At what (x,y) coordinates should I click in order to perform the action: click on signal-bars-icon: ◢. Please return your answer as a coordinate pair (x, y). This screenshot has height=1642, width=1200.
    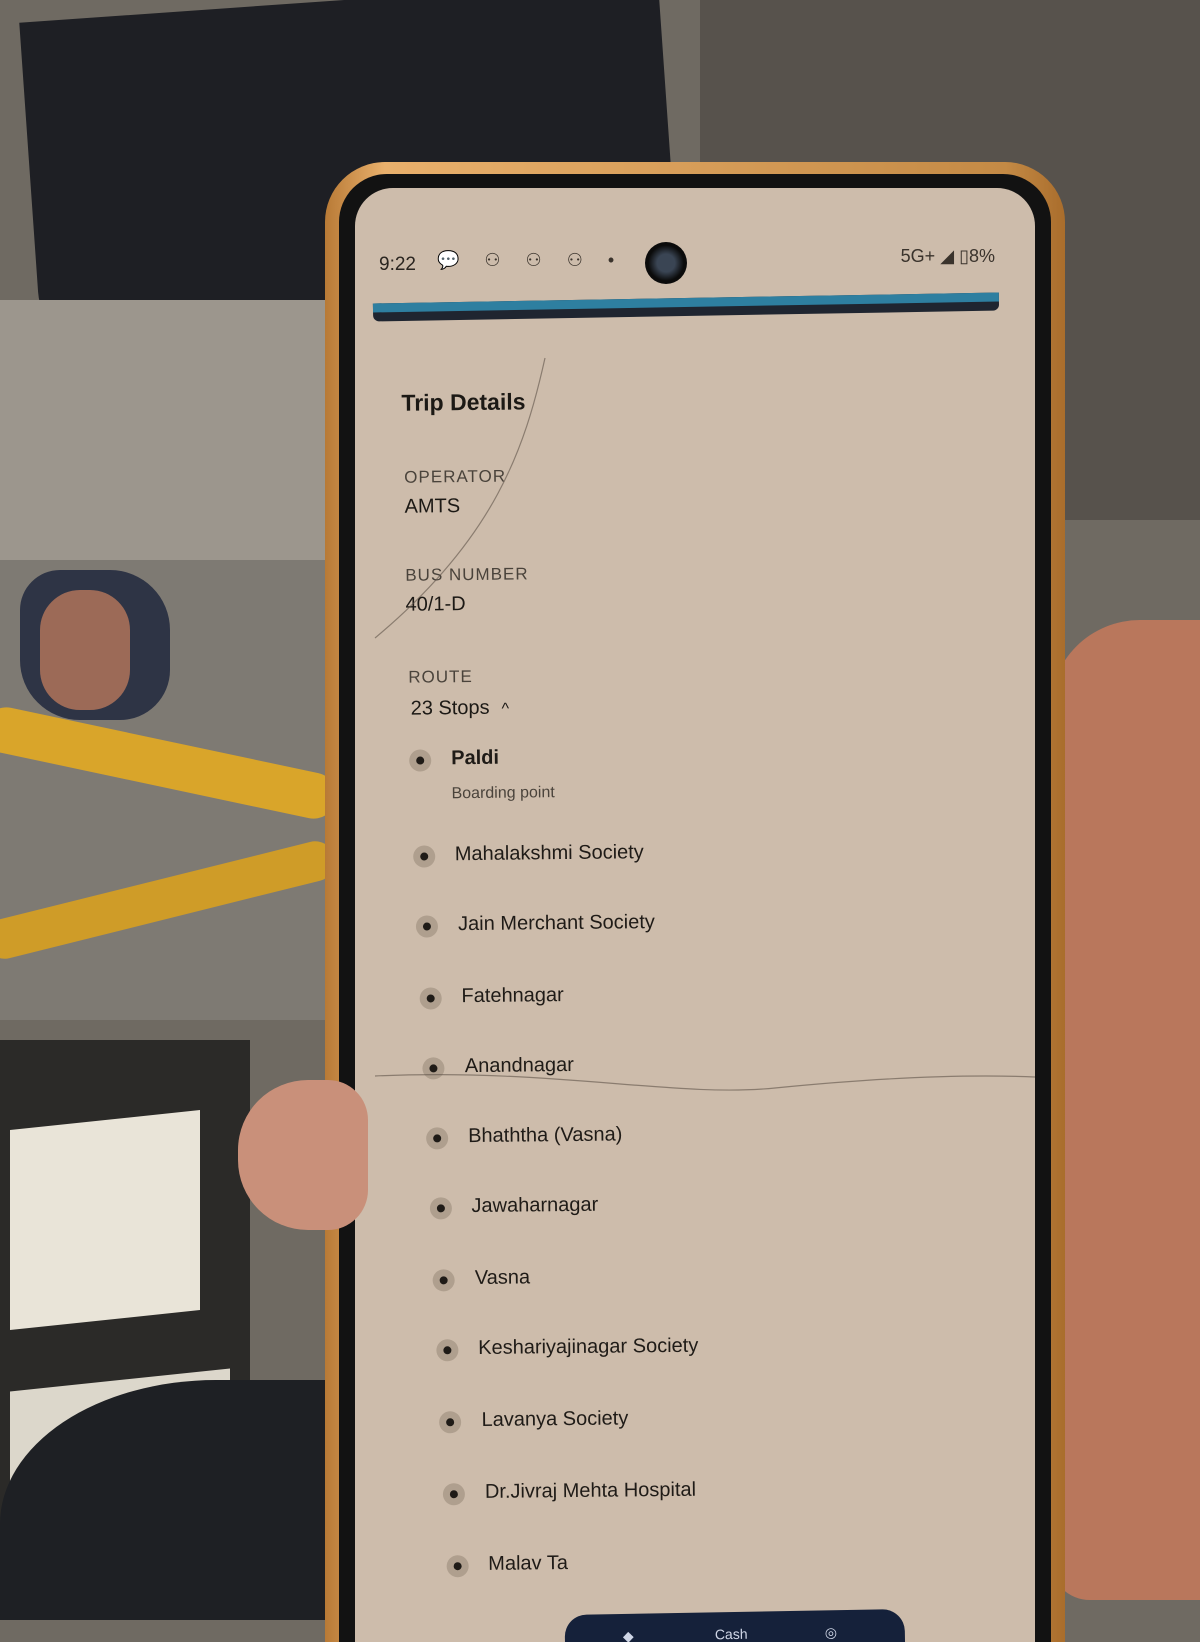
    Looking at the image, I should click on (947, 256).